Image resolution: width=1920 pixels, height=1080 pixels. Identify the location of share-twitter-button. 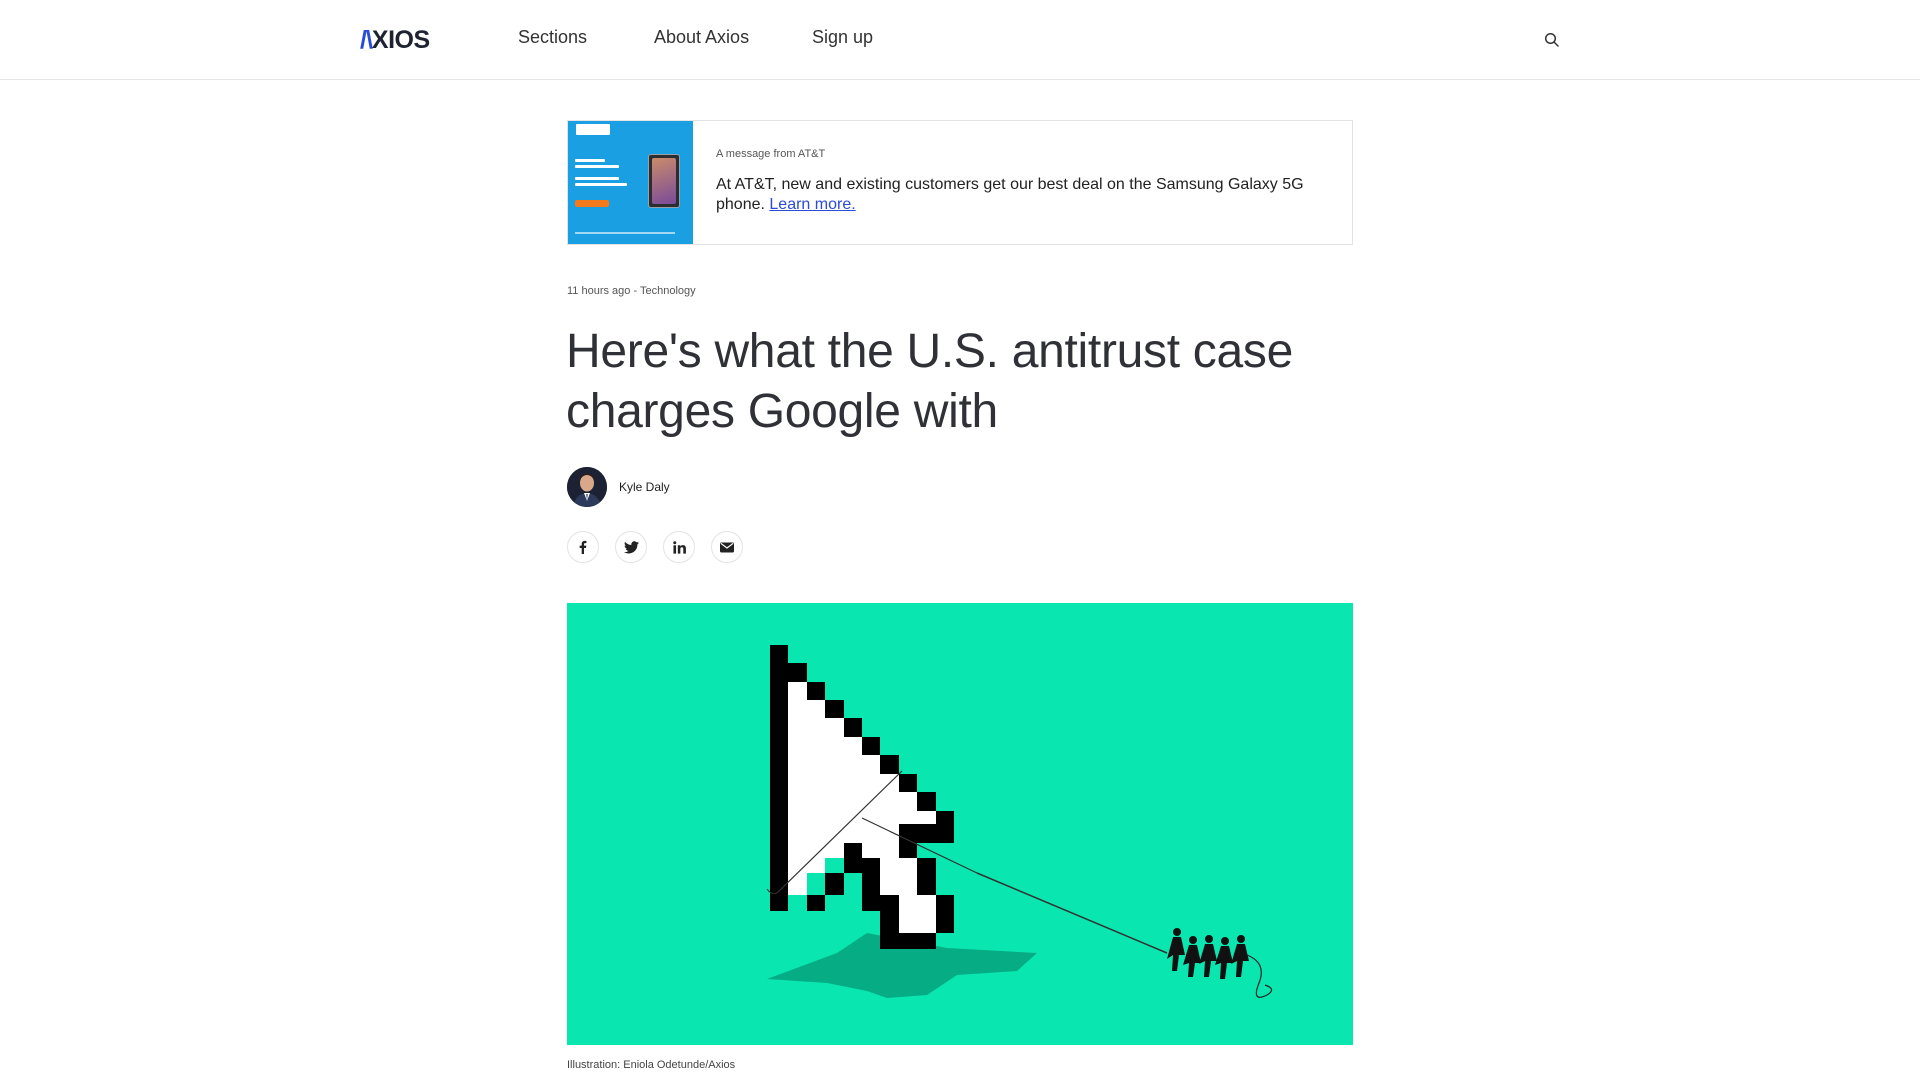
(631, 547).